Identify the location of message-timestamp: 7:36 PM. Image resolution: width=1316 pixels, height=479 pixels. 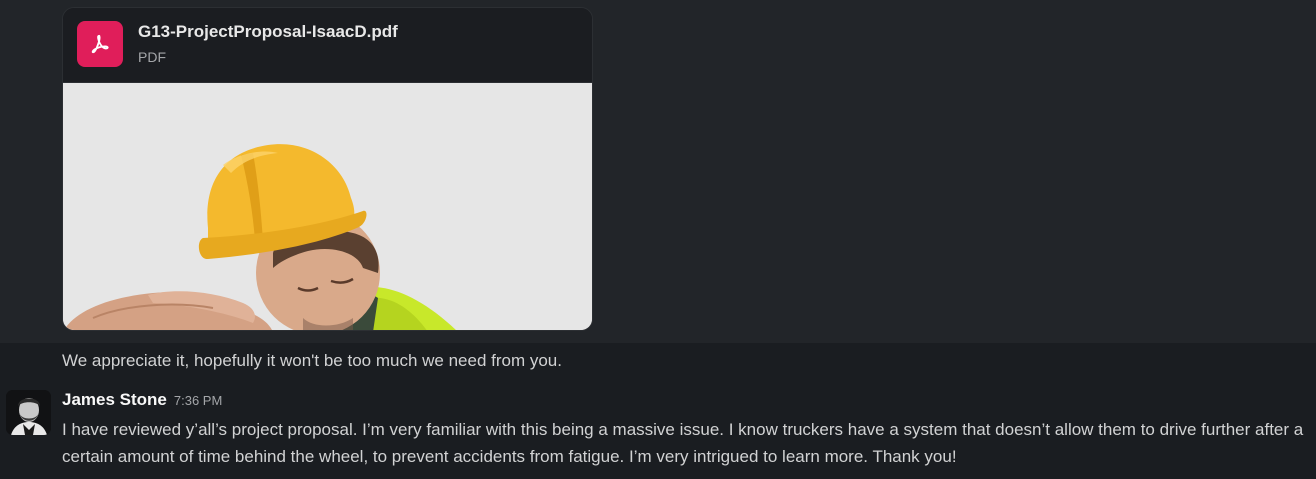
(198, 400).